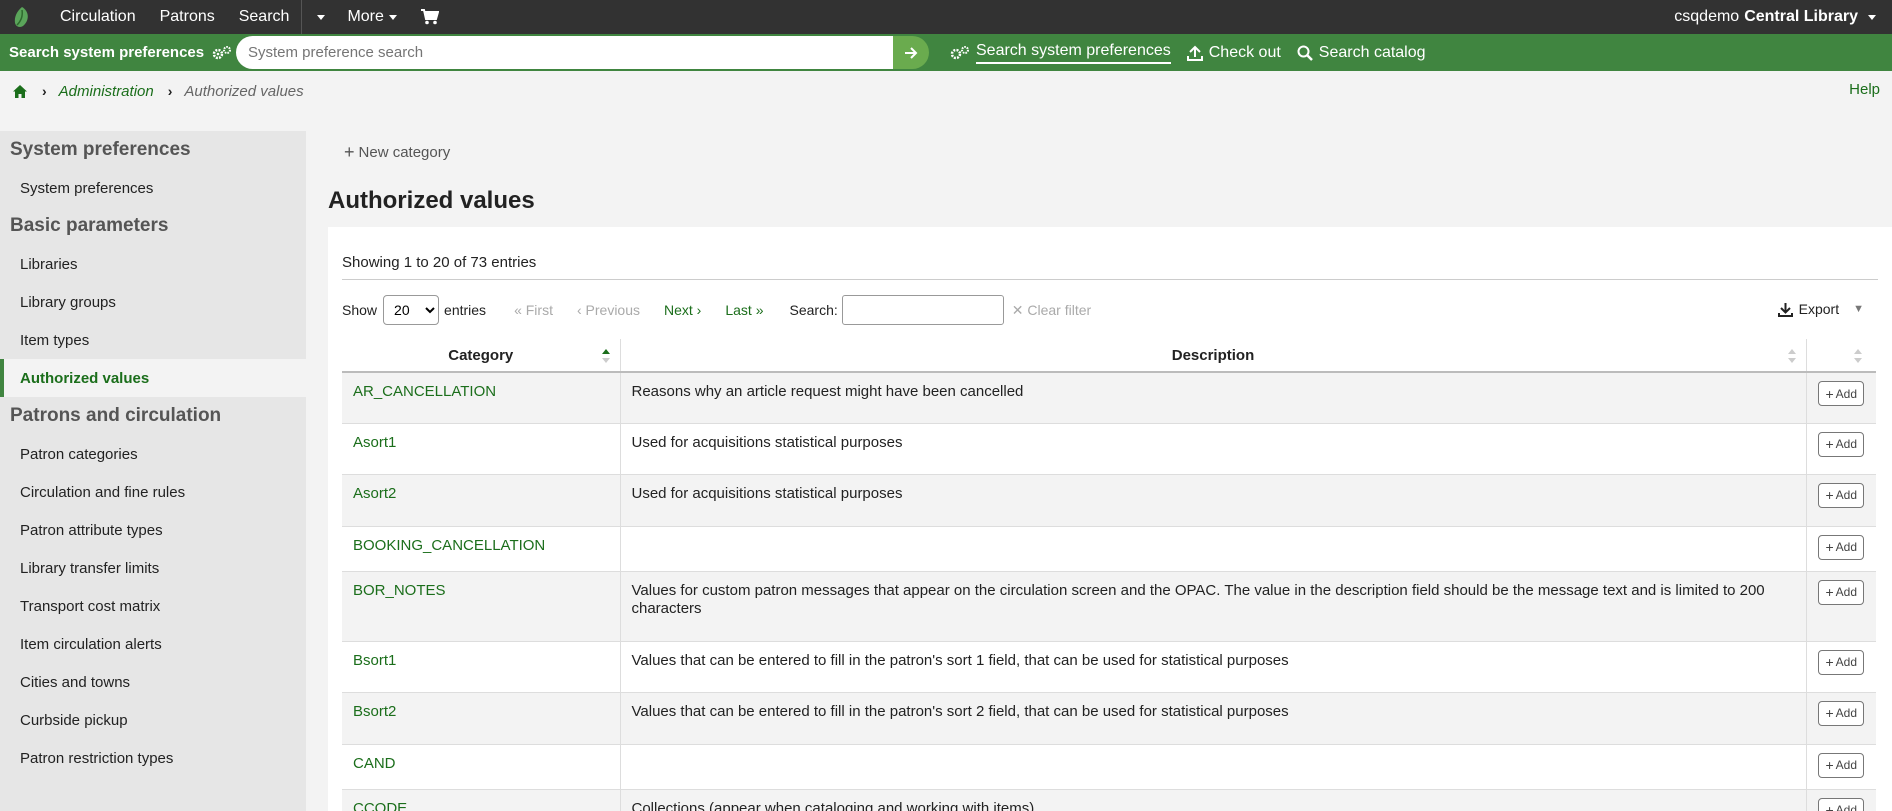  Describe the element at coordinates (20, 91) in the screenshot. I see `home-icon` at that location.